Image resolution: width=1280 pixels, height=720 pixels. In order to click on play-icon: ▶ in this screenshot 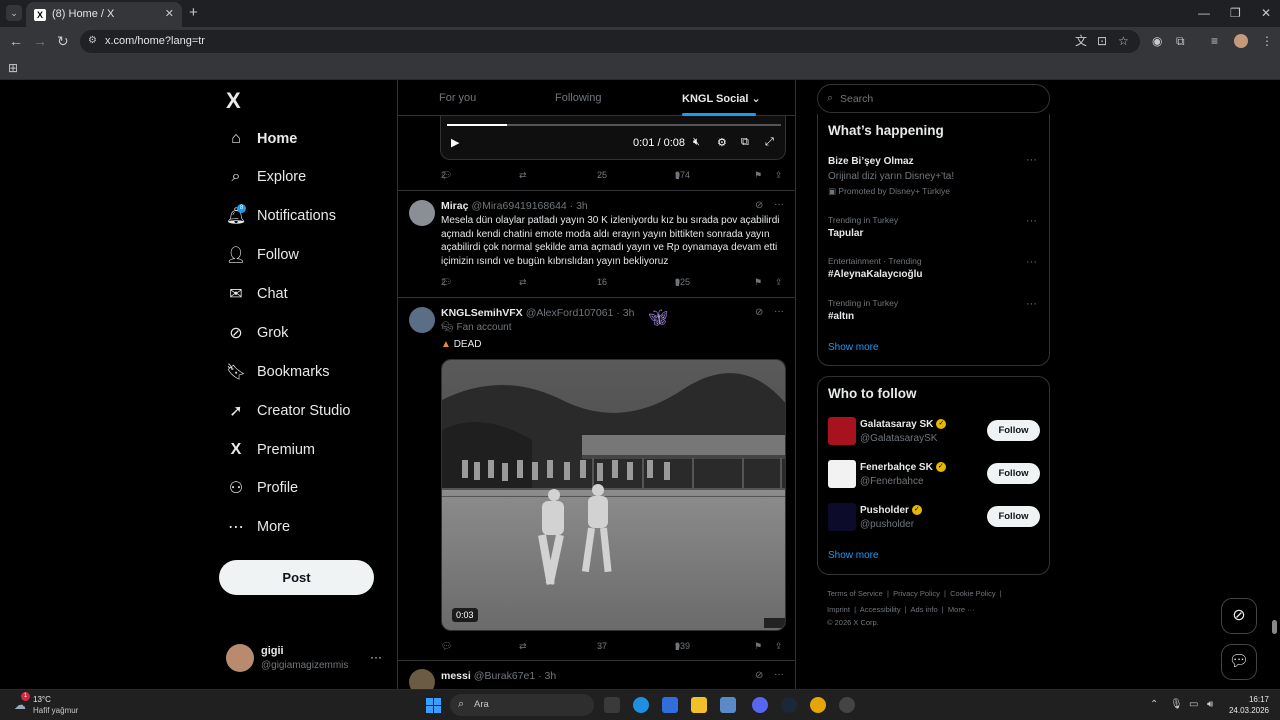, I will do `click(455, 142)`.